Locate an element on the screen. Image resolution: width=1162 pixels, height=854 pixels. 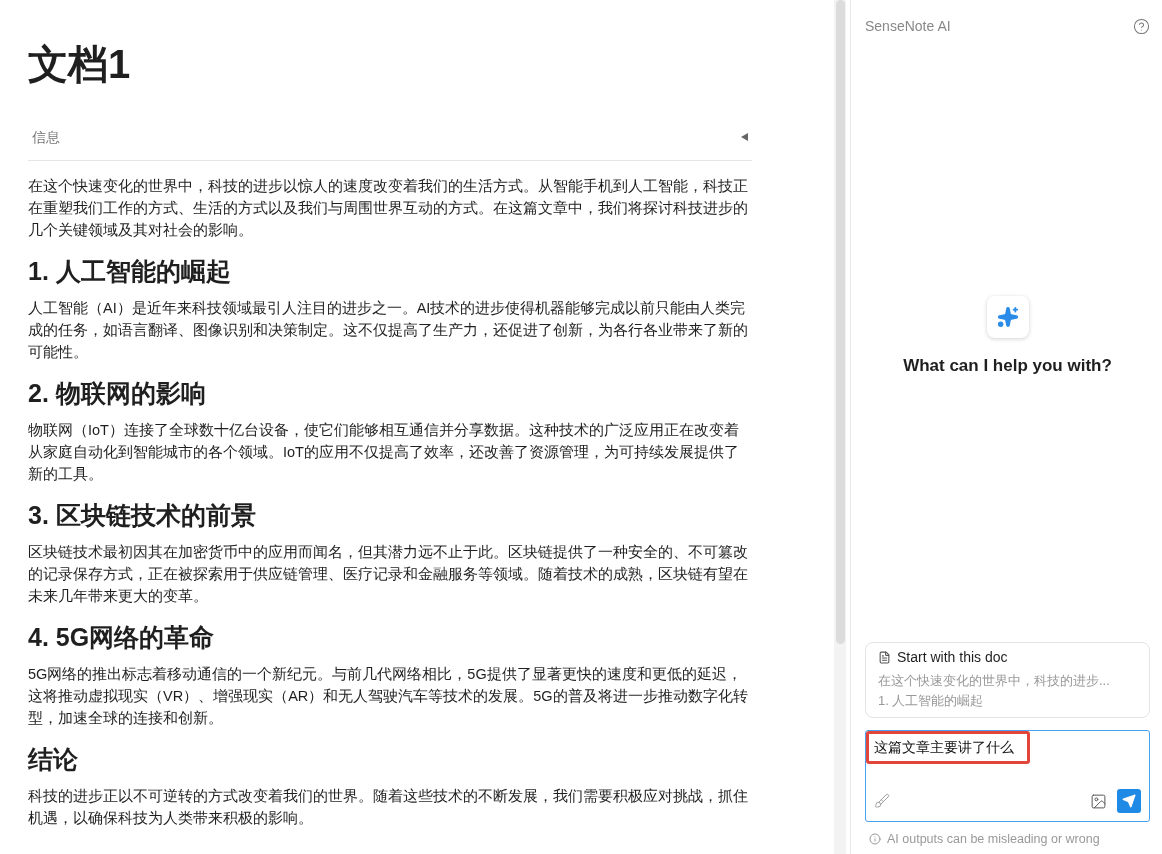
document-title: 文档1 is located at coordinates (79, 64).